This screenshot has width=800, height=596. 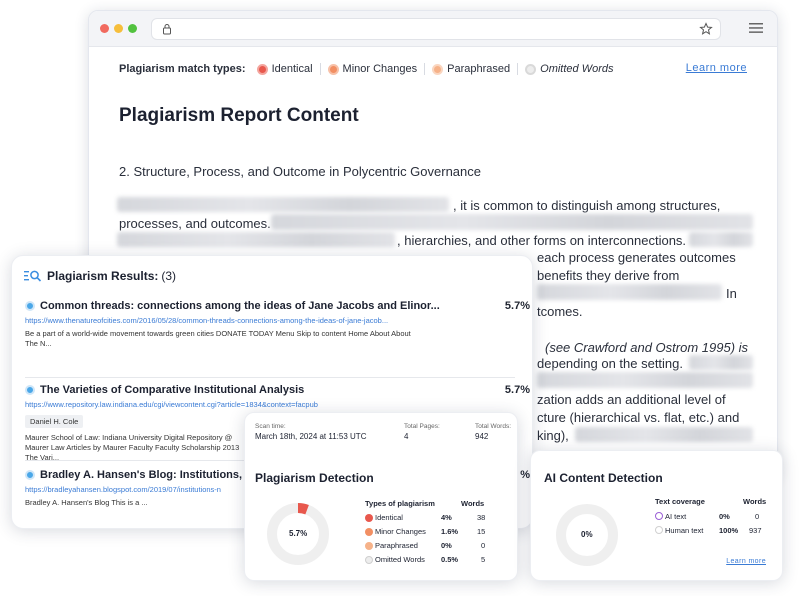 What do you see at coordinates (587, 534) in the screenshot?
I see `ai-total-percent: 0%` at bounding box center [587, 534].